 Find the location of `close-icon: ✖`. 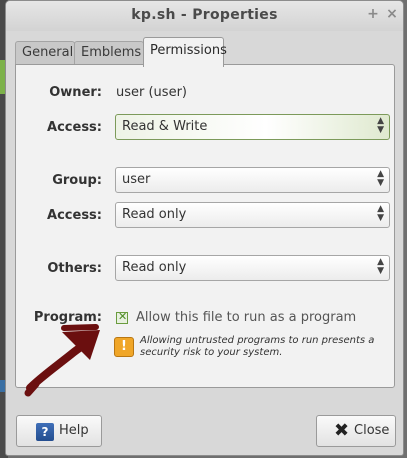

close-icon: ✖ is located at coordinates (342, 430).